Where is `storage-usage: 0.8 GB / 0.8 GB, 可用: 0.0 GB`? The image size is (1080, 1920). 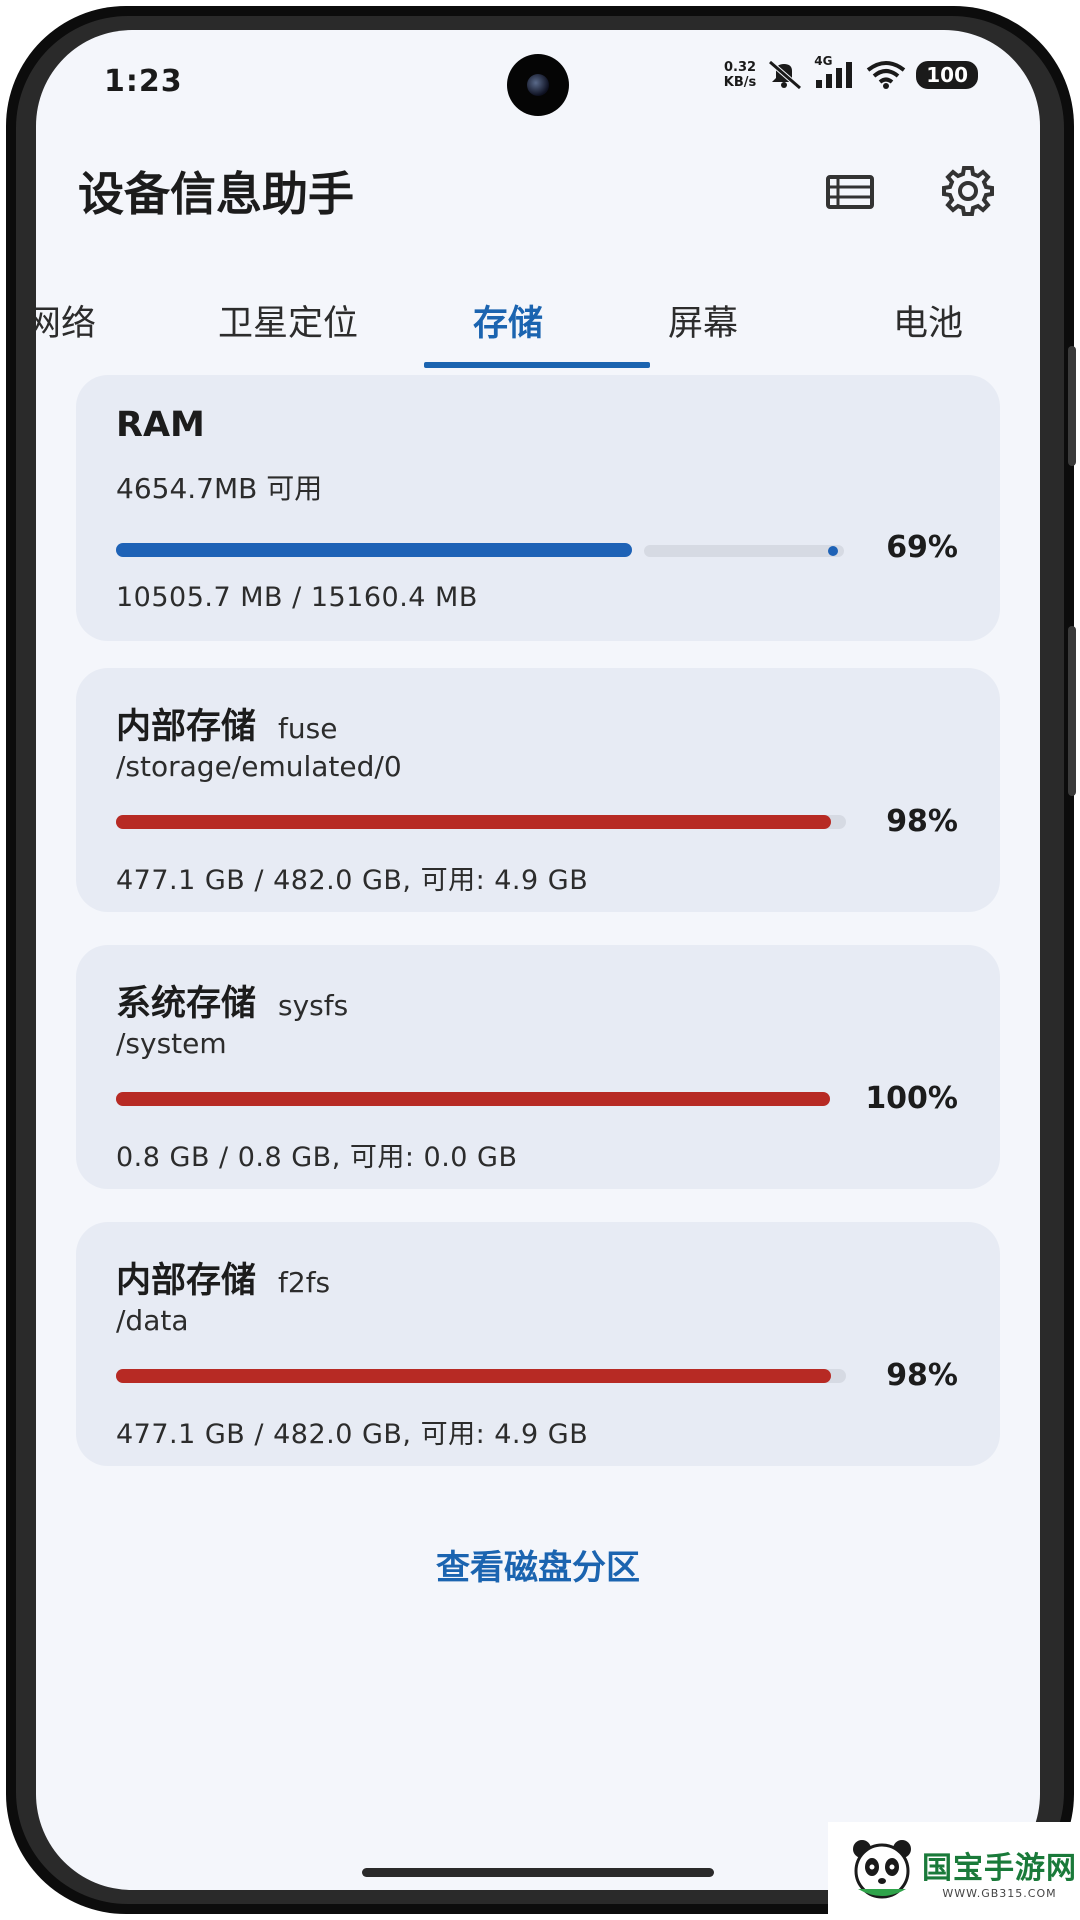
storage-usage: 0.8 GB / 0.8 GB, 可用: 0.0 GB is located at coordinates (317, 1157).